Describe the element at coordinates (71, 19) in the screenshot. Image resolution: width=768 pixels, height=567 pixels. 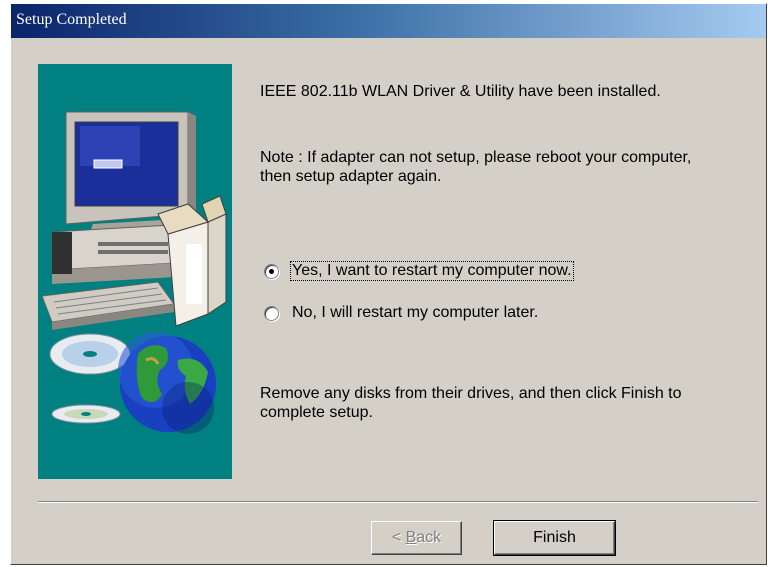
I see `window-title: Setup Completed` at that location.